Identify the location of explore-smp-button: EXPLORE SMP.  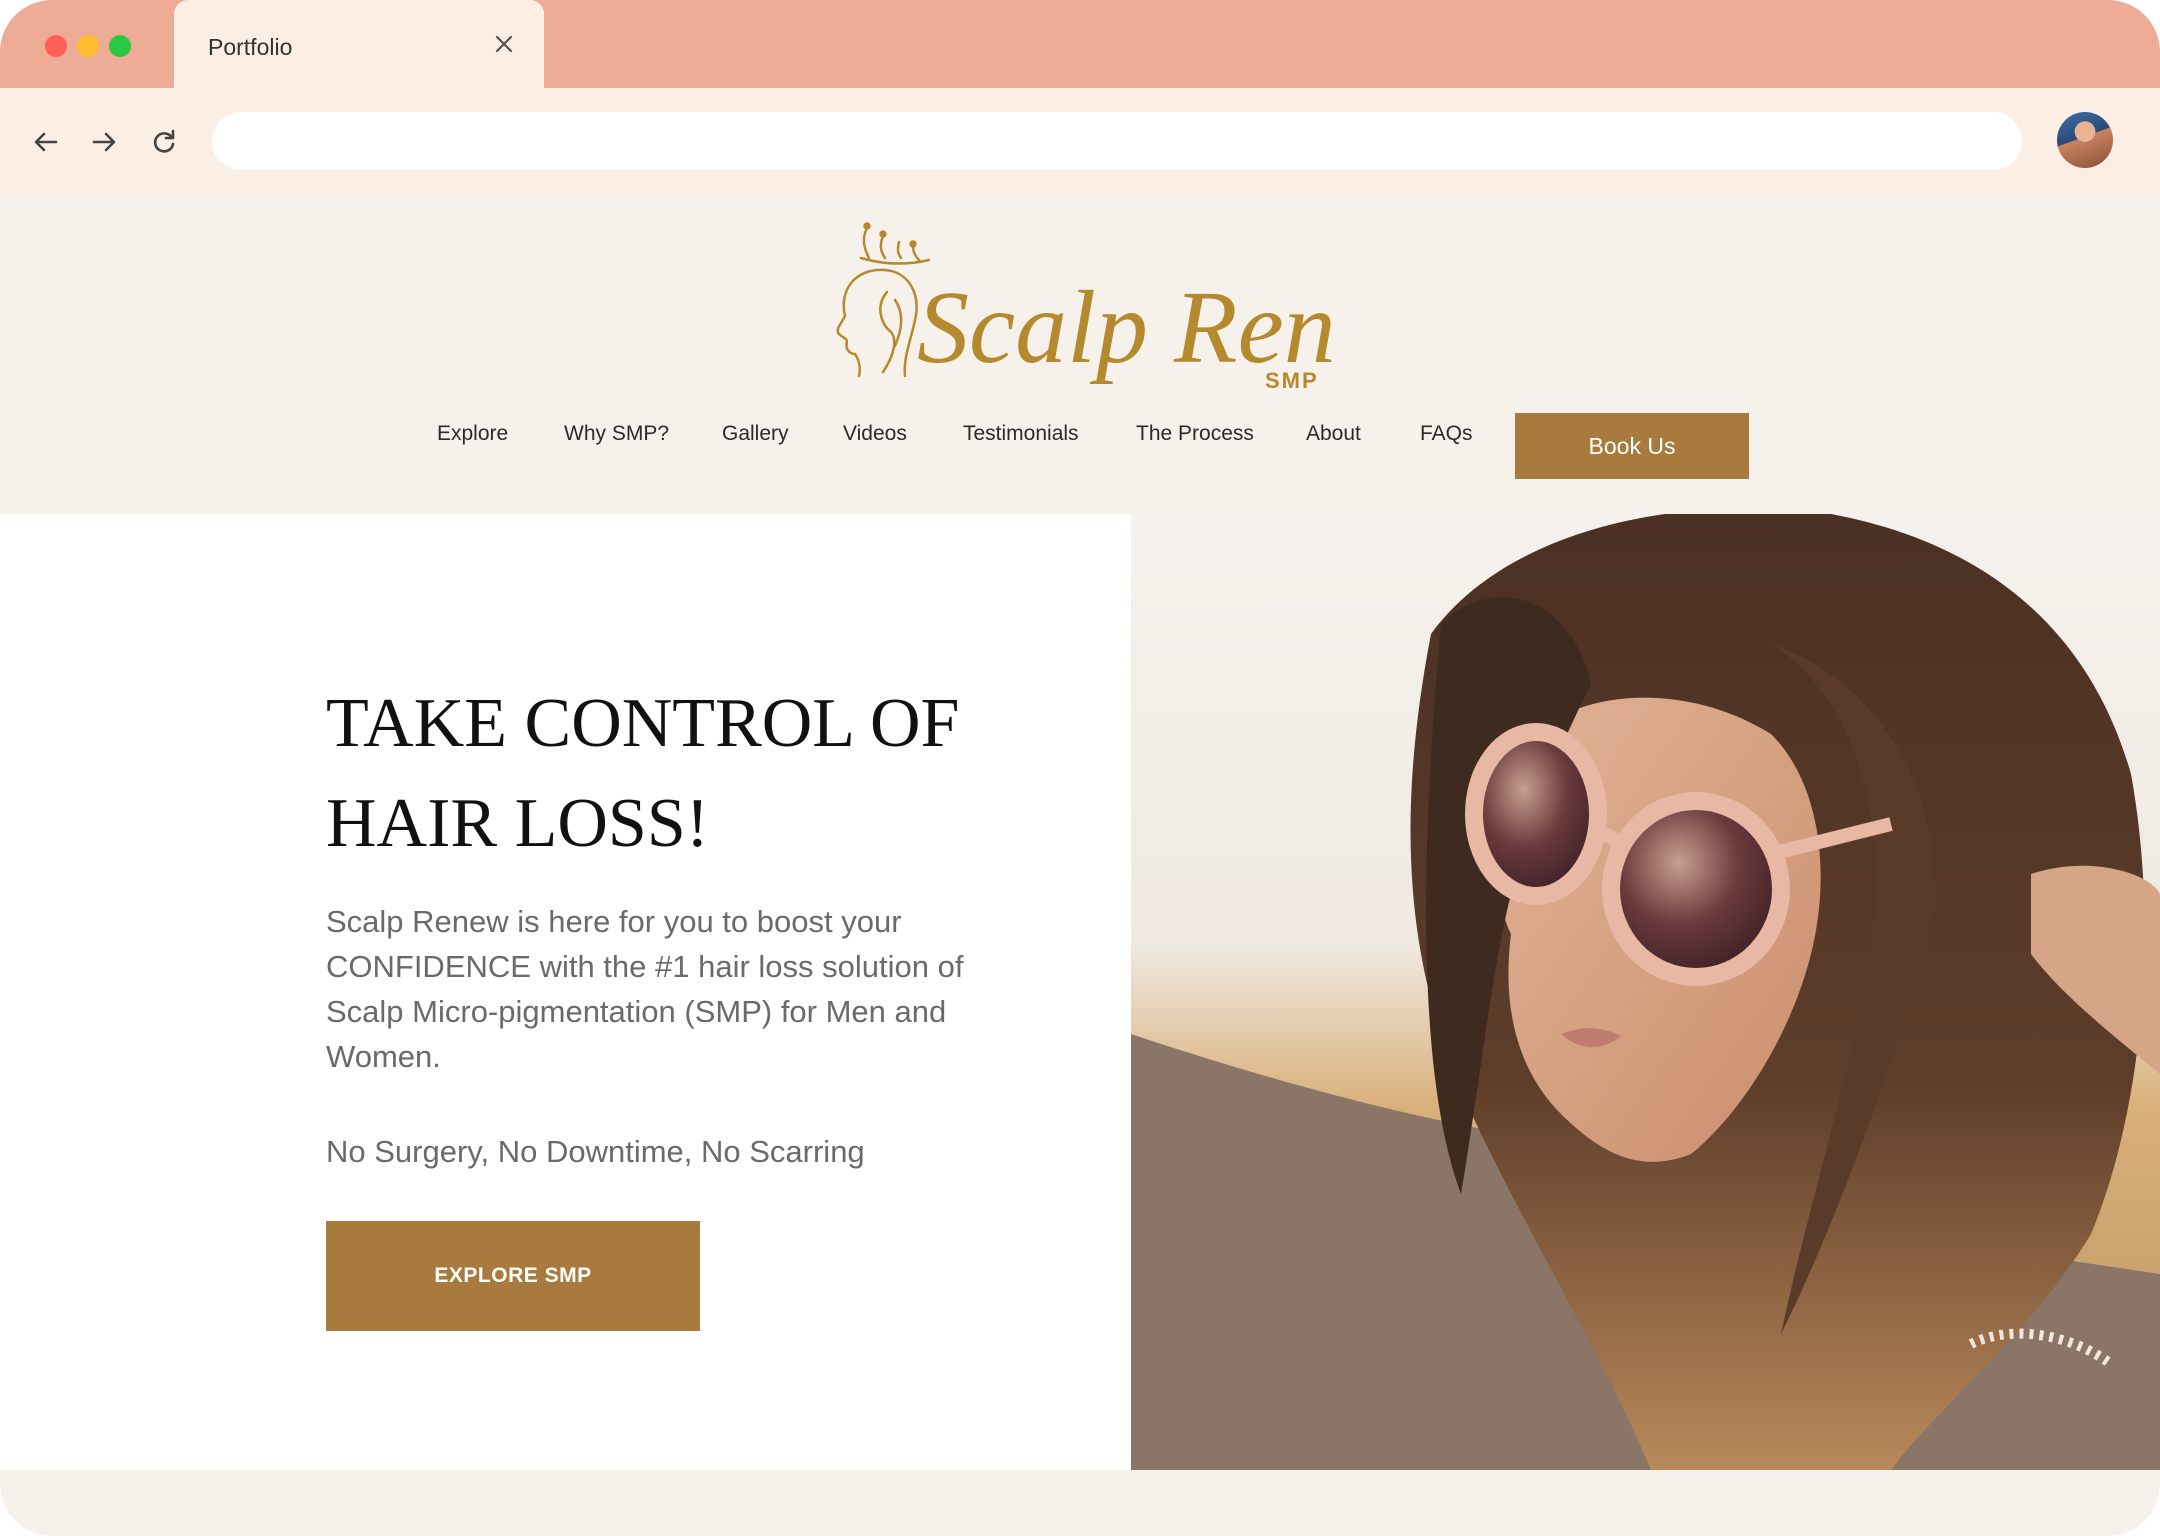
(513, 1276).